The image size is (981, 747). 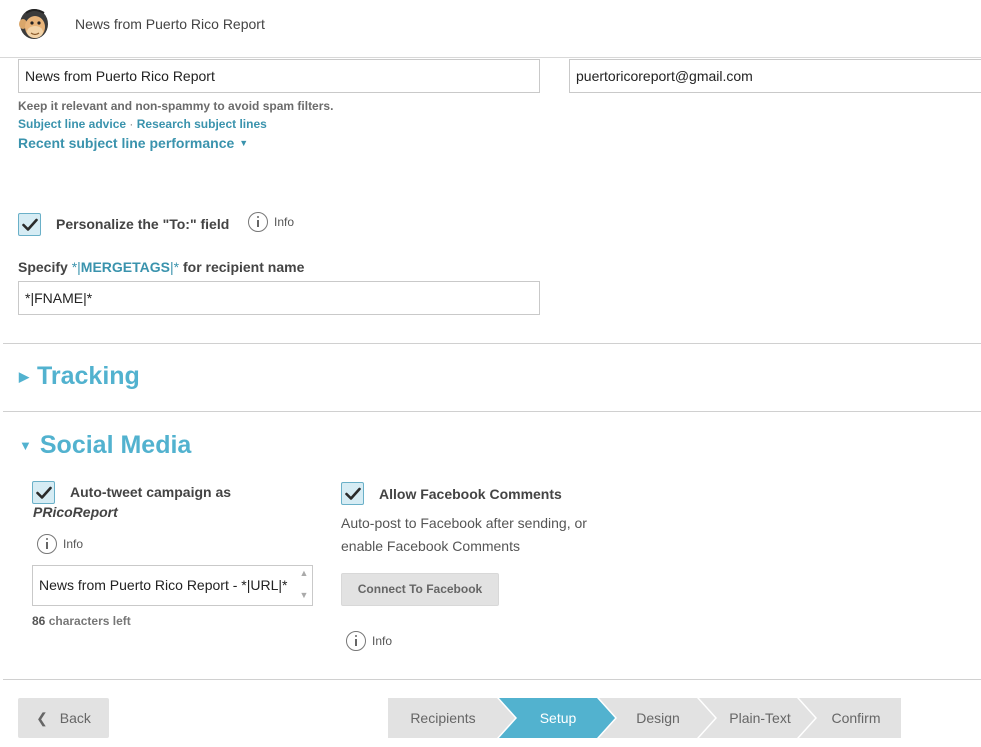 What do you see at coordinates (151, 492) in the screenshot?
I see `auto-tweet-label: Auto-tweet campaign as` at bounding box center [151, 492].